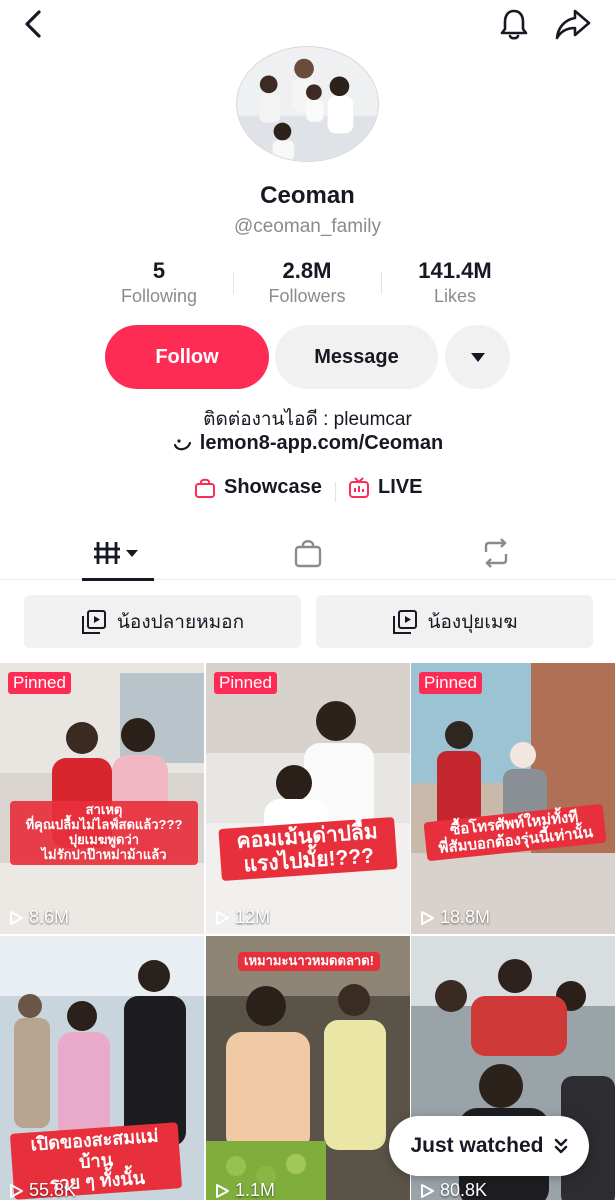 The width and height of the screenshot is (615, 1200). I want to click on feature-pills: Showcase LIVE, so click(307, 492).